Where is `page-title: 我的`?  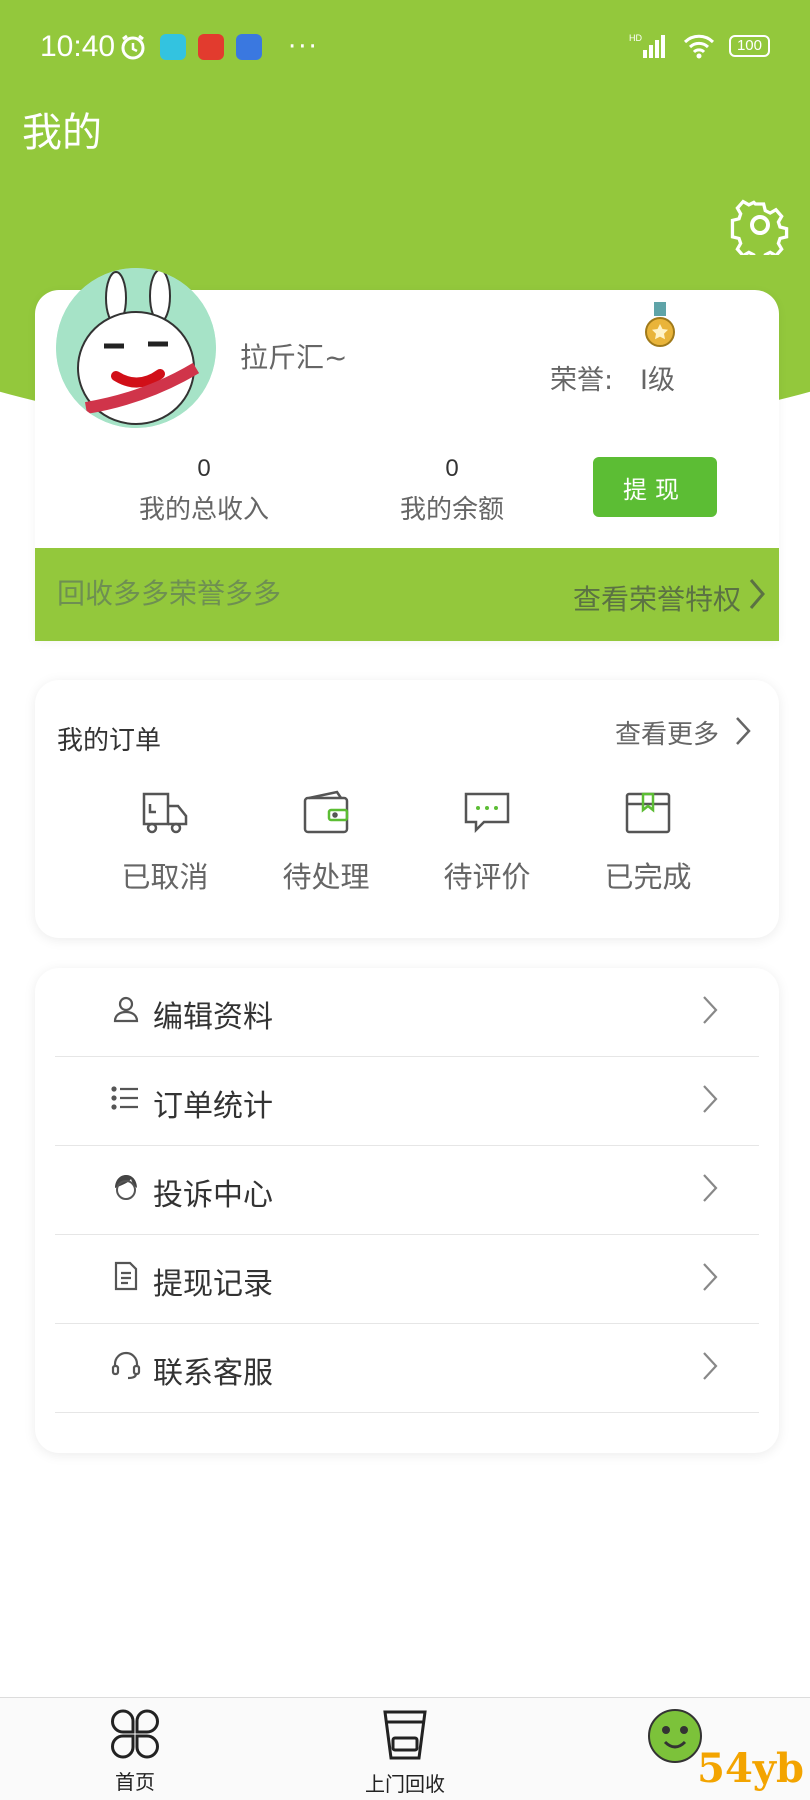 page-title: 我的 is located at coordinates (62, 133).